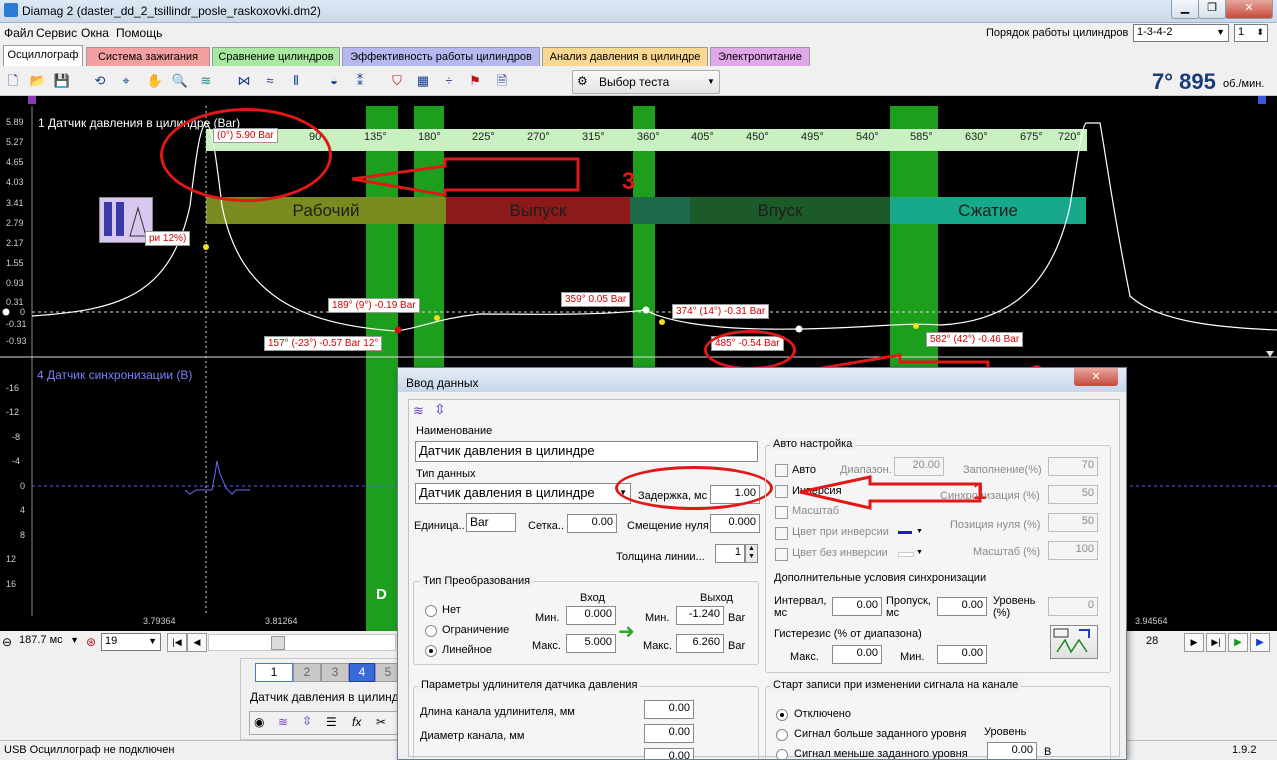 The image size is (1277, 760). I want to click on menu-file: Файл, so click(19, 33).